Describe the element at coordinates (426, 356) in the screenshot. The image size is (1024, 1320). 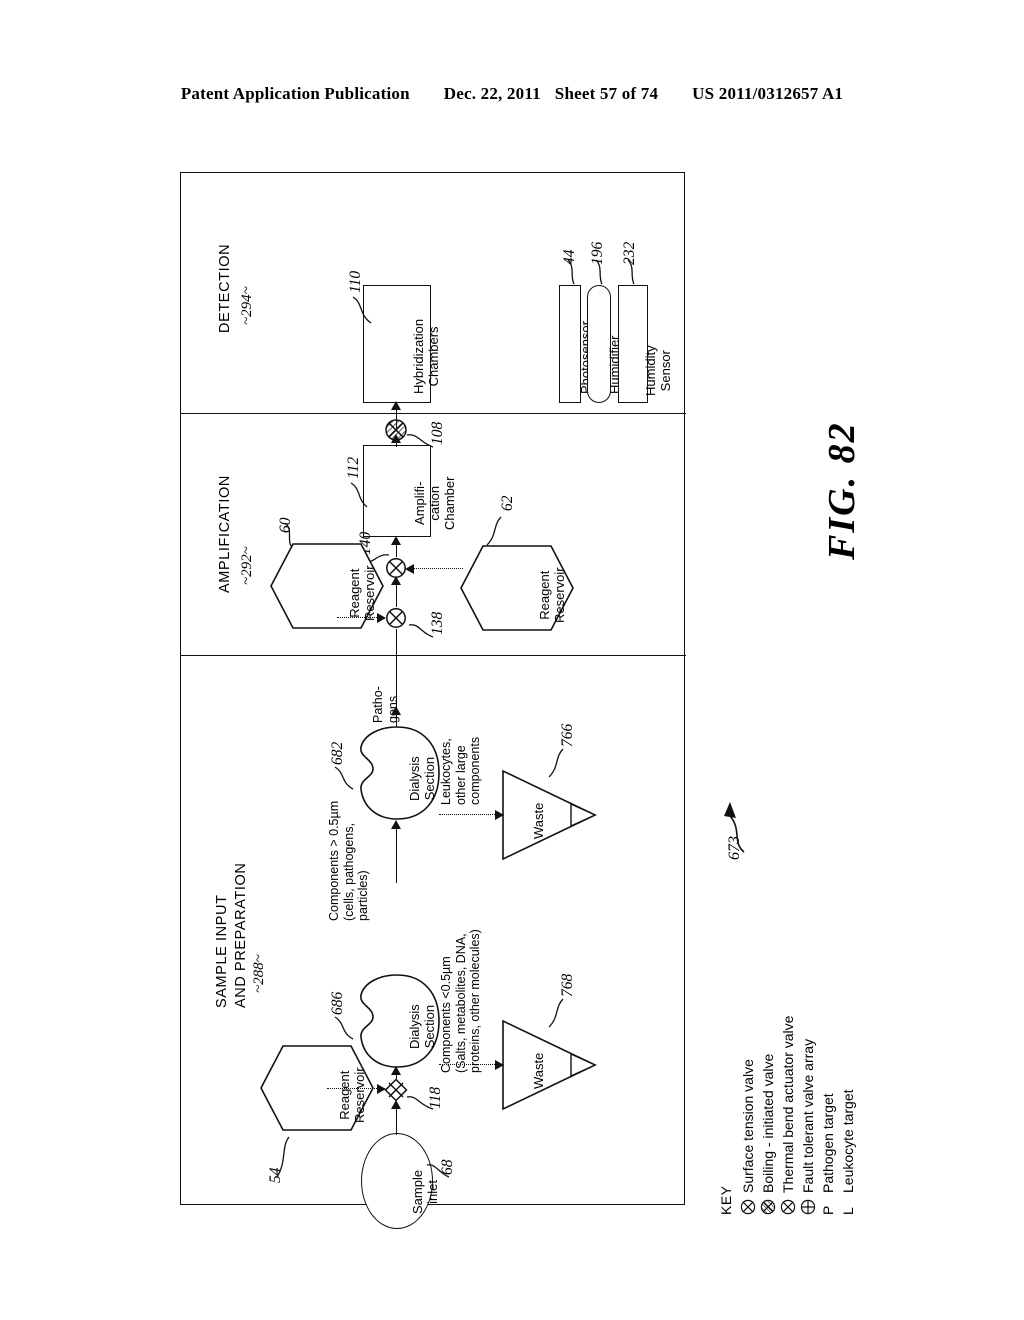
I see `hybridization-chambers-label: Hybridization Chambers` at that location.